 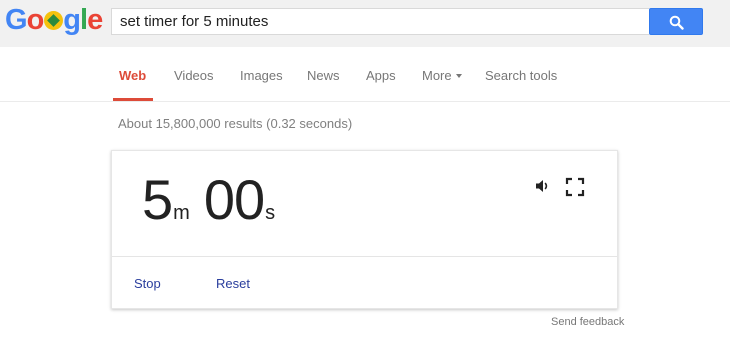 What do you see at coordinates (16, 20) in the screenshot?
I see `logo-letter-g: G` at bounding box center [16, 20].